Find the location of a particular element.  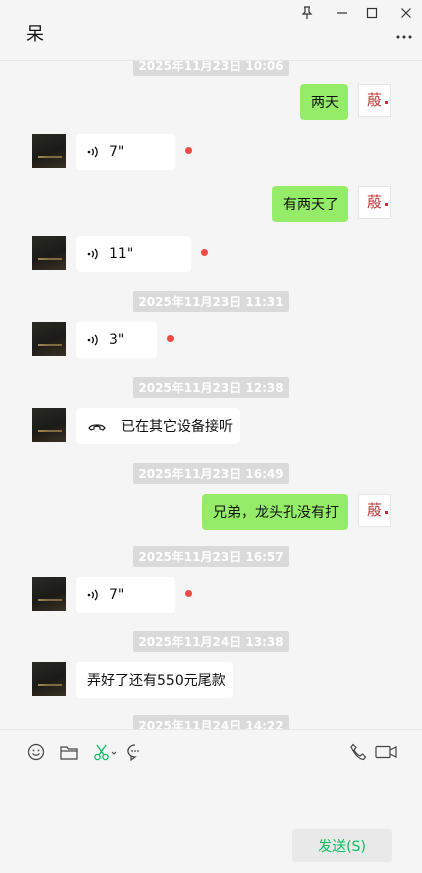

call-message: 已在其它设备接听 is located at coordinates (158, 426).